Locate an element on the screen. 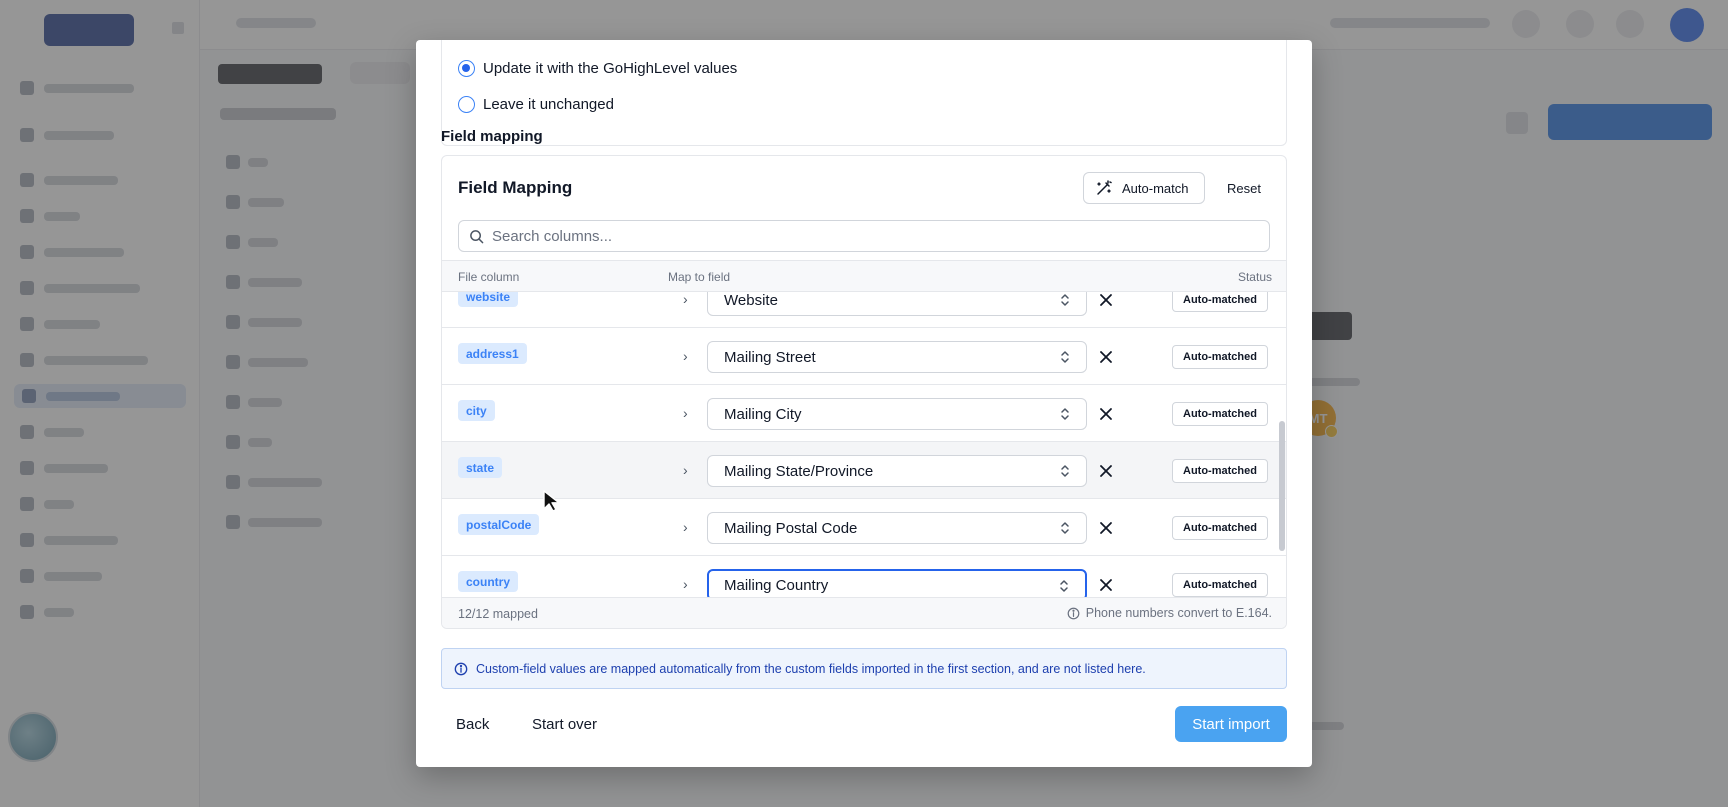  map-to-field-select: Website is located at coordinates (897, 304).